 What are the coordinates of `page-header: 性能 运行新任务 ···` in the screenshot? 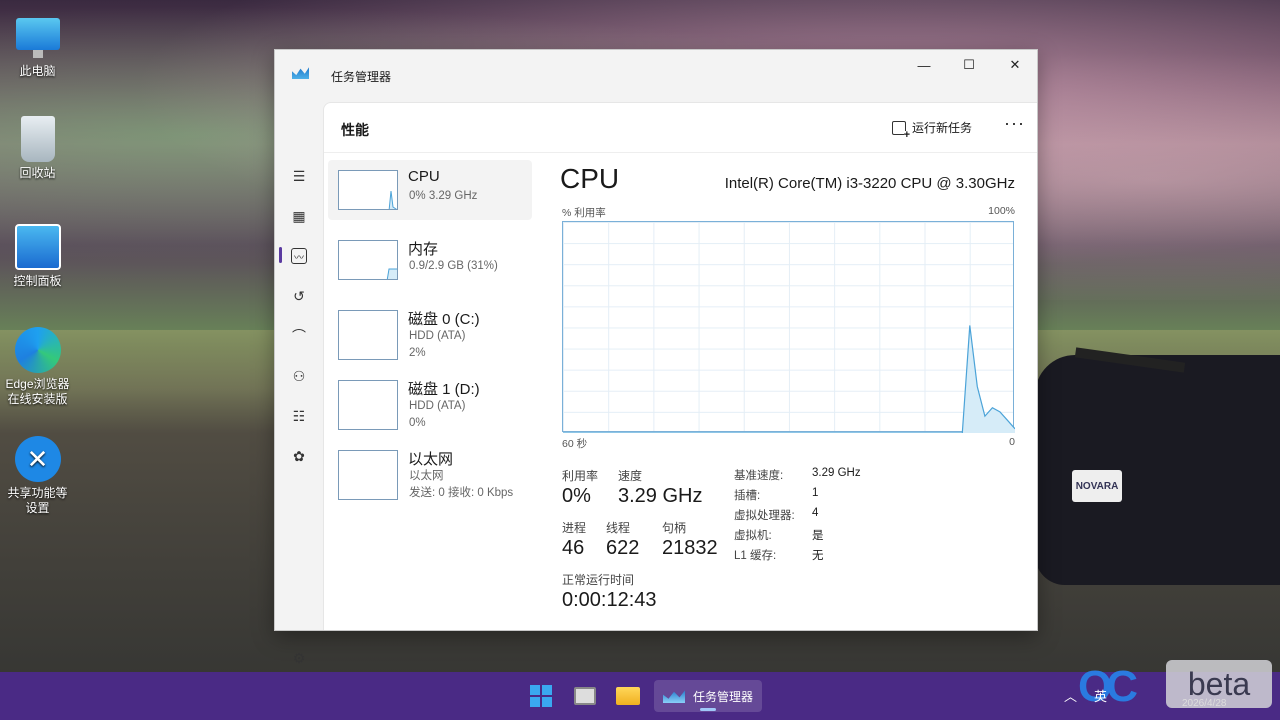 It's located at (680, 128).